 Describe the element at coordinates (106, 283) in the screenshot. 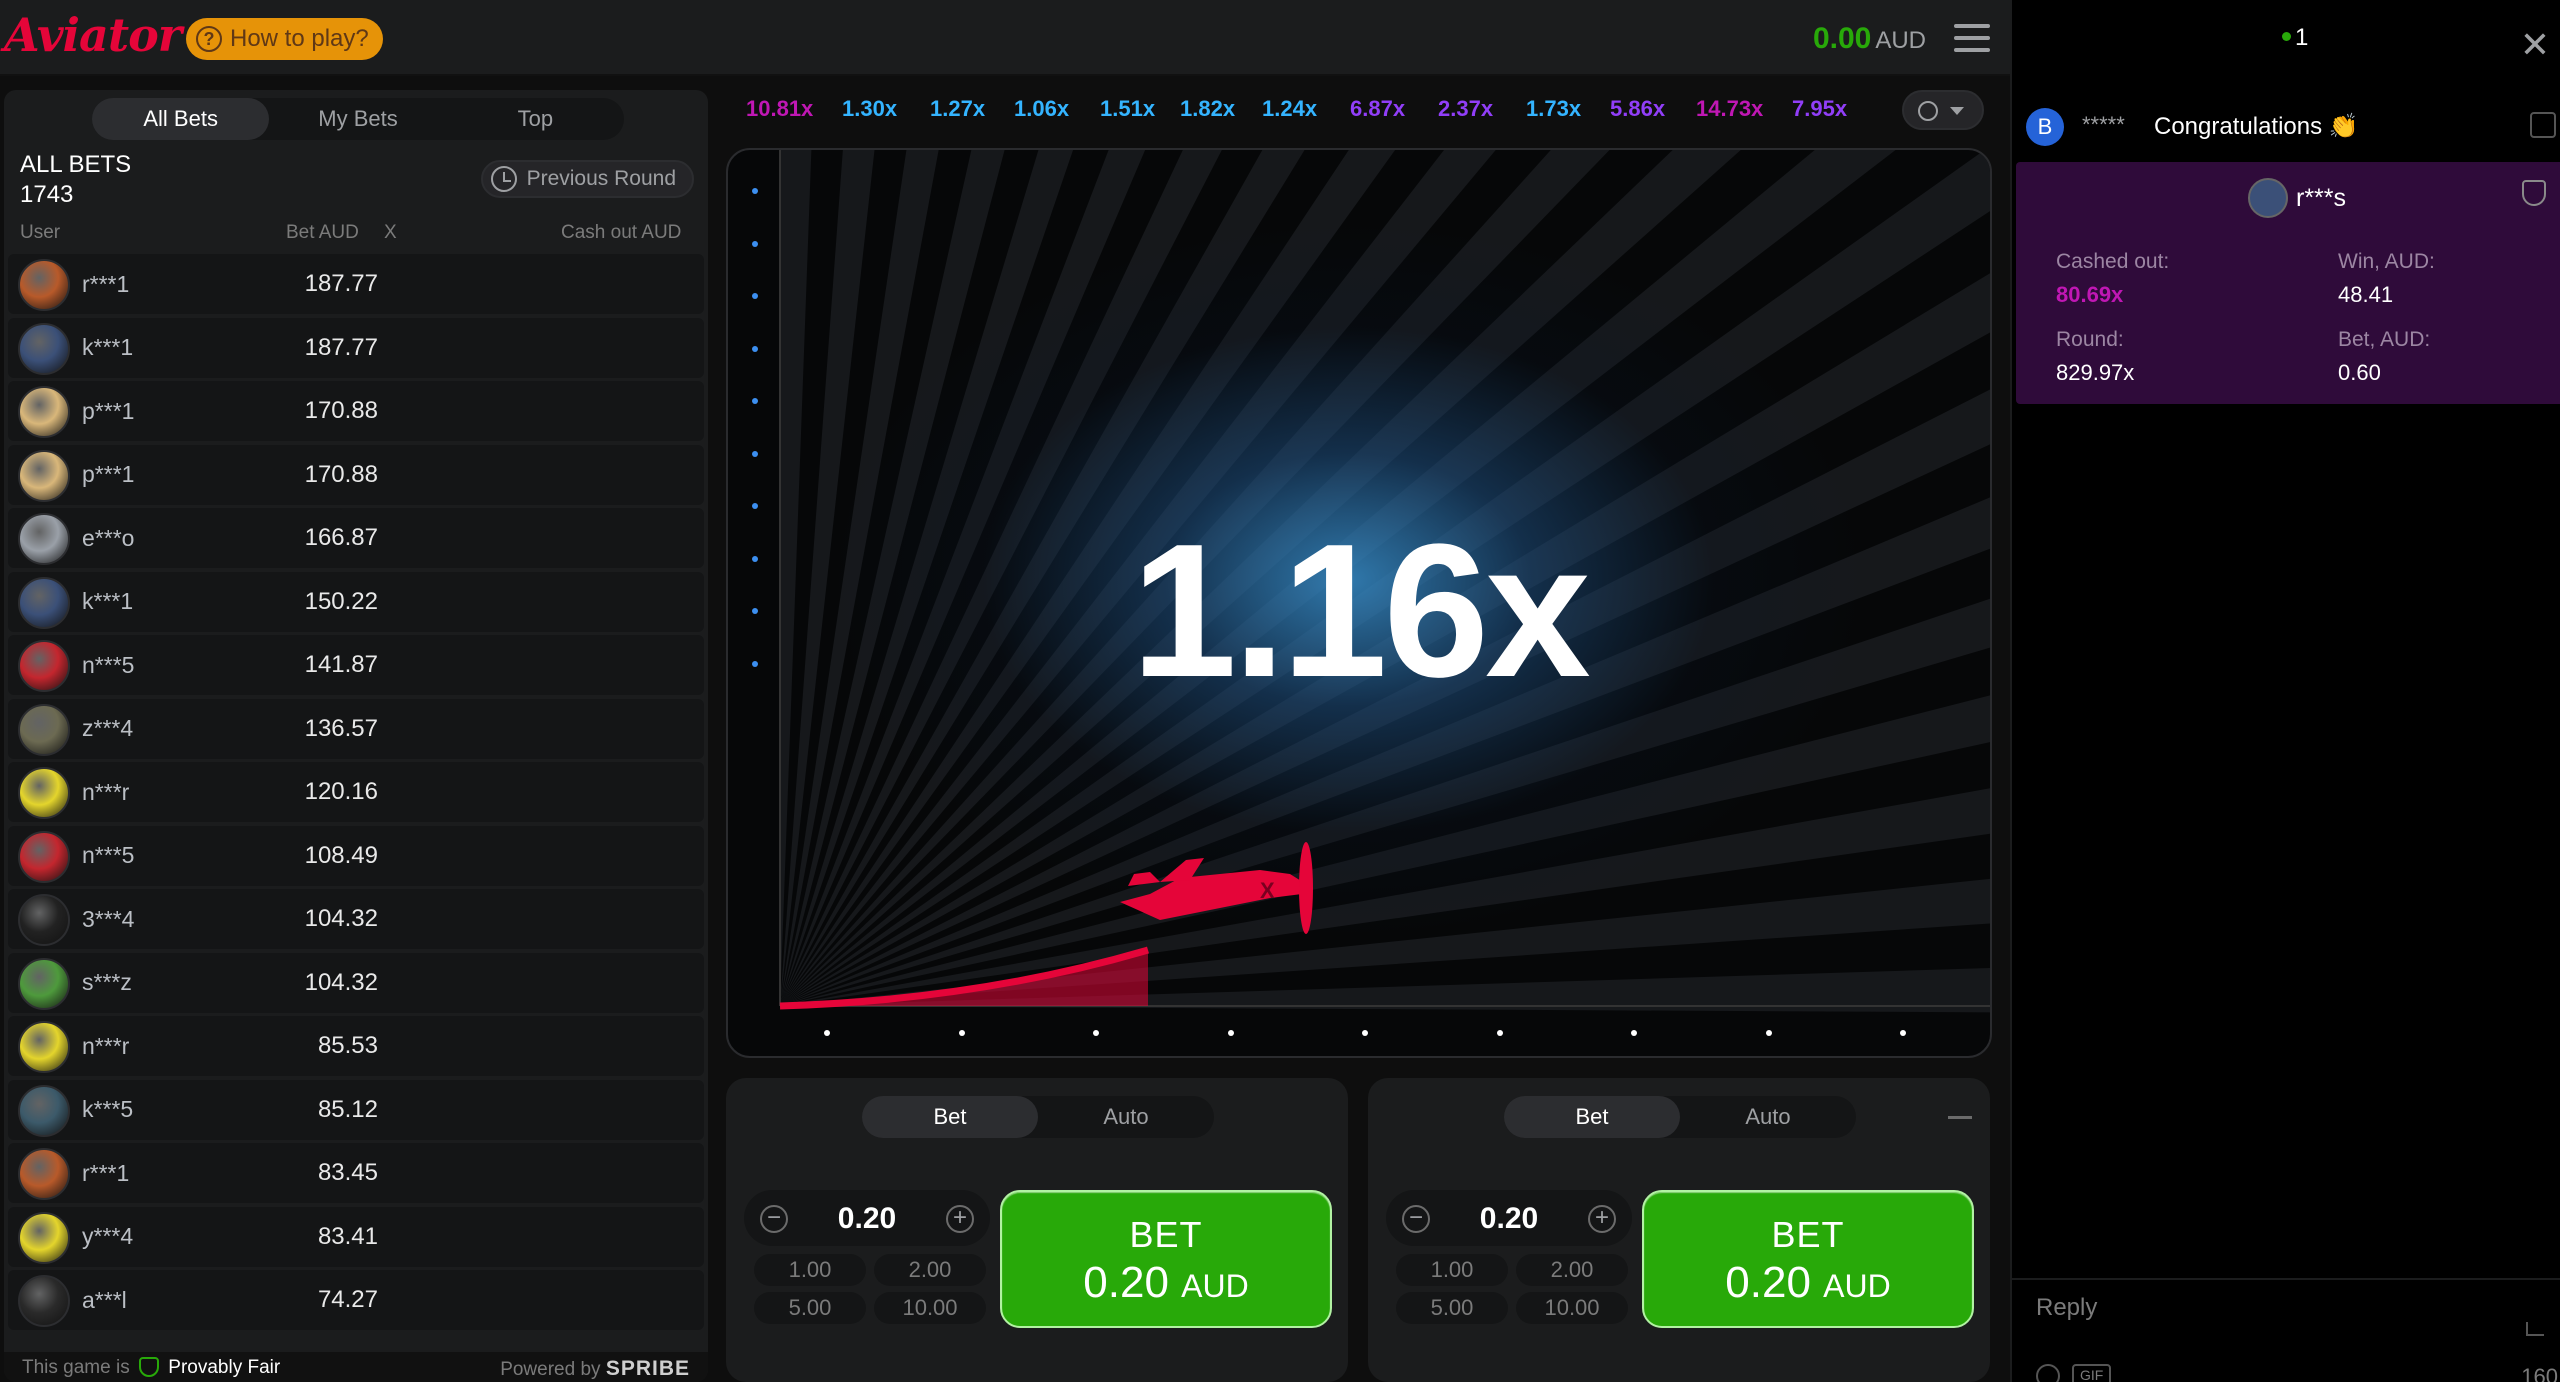

I see `bet-user: r***1` at that location.